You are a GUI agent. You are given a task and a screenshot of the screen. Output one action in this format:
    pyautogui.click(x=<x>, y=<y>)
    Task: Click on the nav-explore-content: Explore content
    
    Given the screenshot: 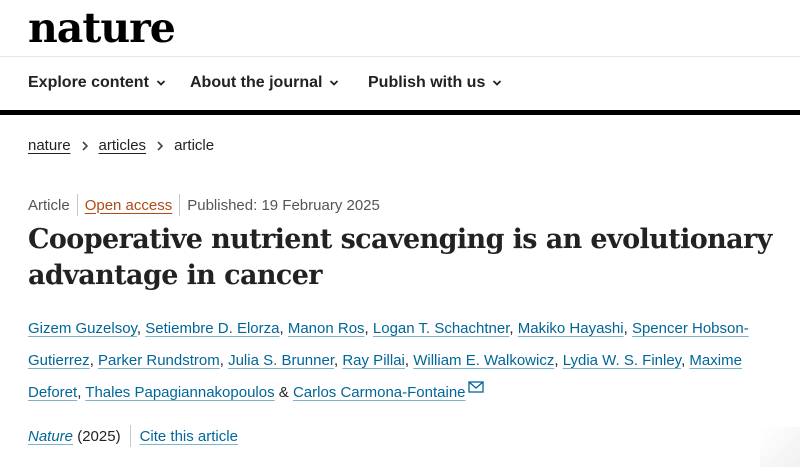 What is the action you would take?
    pyautogui.click(x=97, y=83)
    